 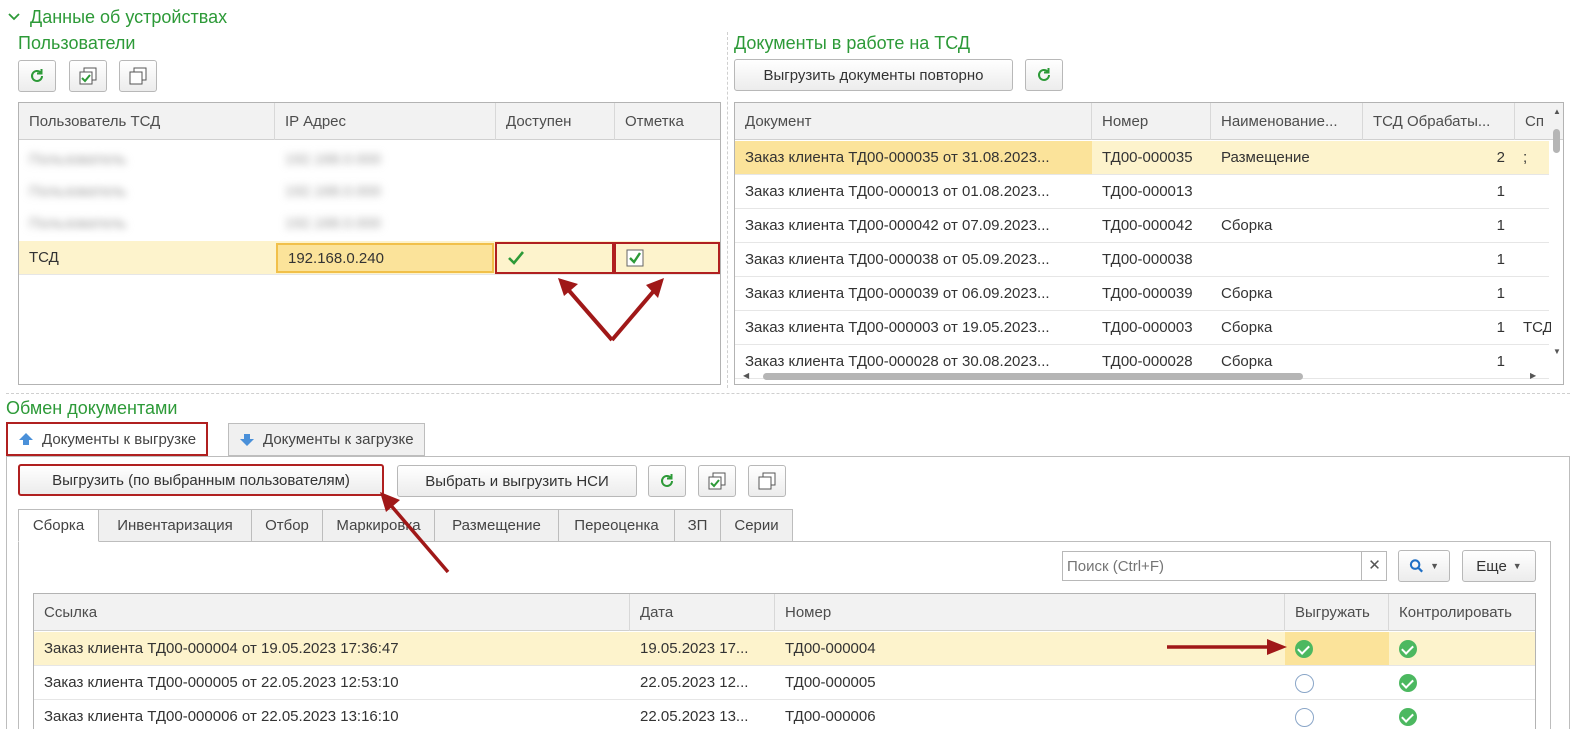 I want to click on exchange-check-all-button, so click(x=717, y=481).